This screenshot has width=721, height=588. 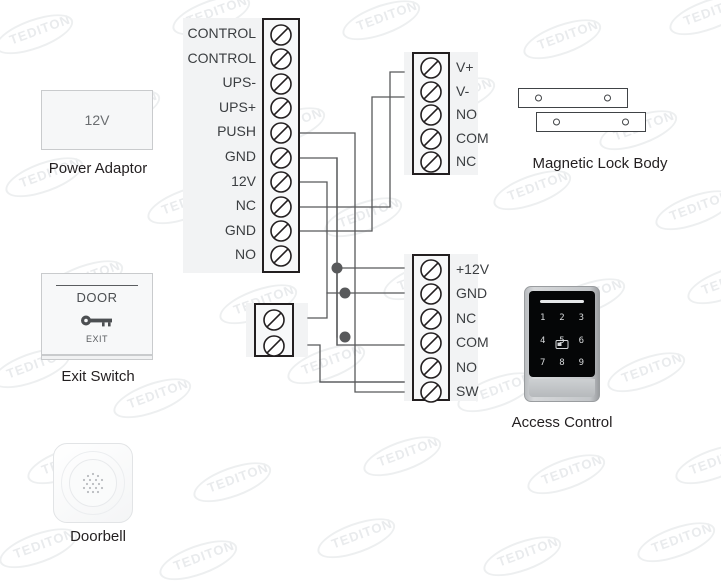 What do you see at coordinates (463, 90) in the screenshot?
I see `terminal-label: V-` at bounding box center [463, 90].